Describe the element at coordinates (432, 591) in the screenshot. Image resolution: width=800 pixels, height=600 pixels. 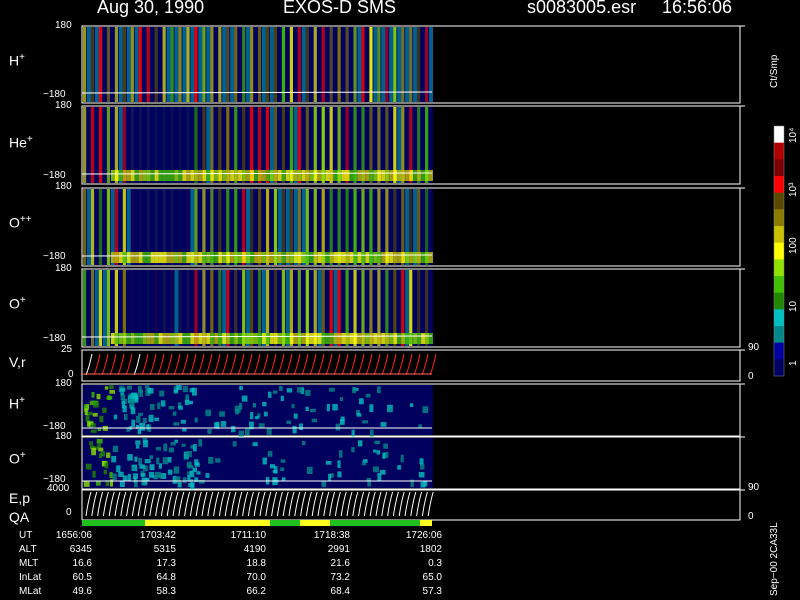
I see `footer-value: 57.3` at that location.